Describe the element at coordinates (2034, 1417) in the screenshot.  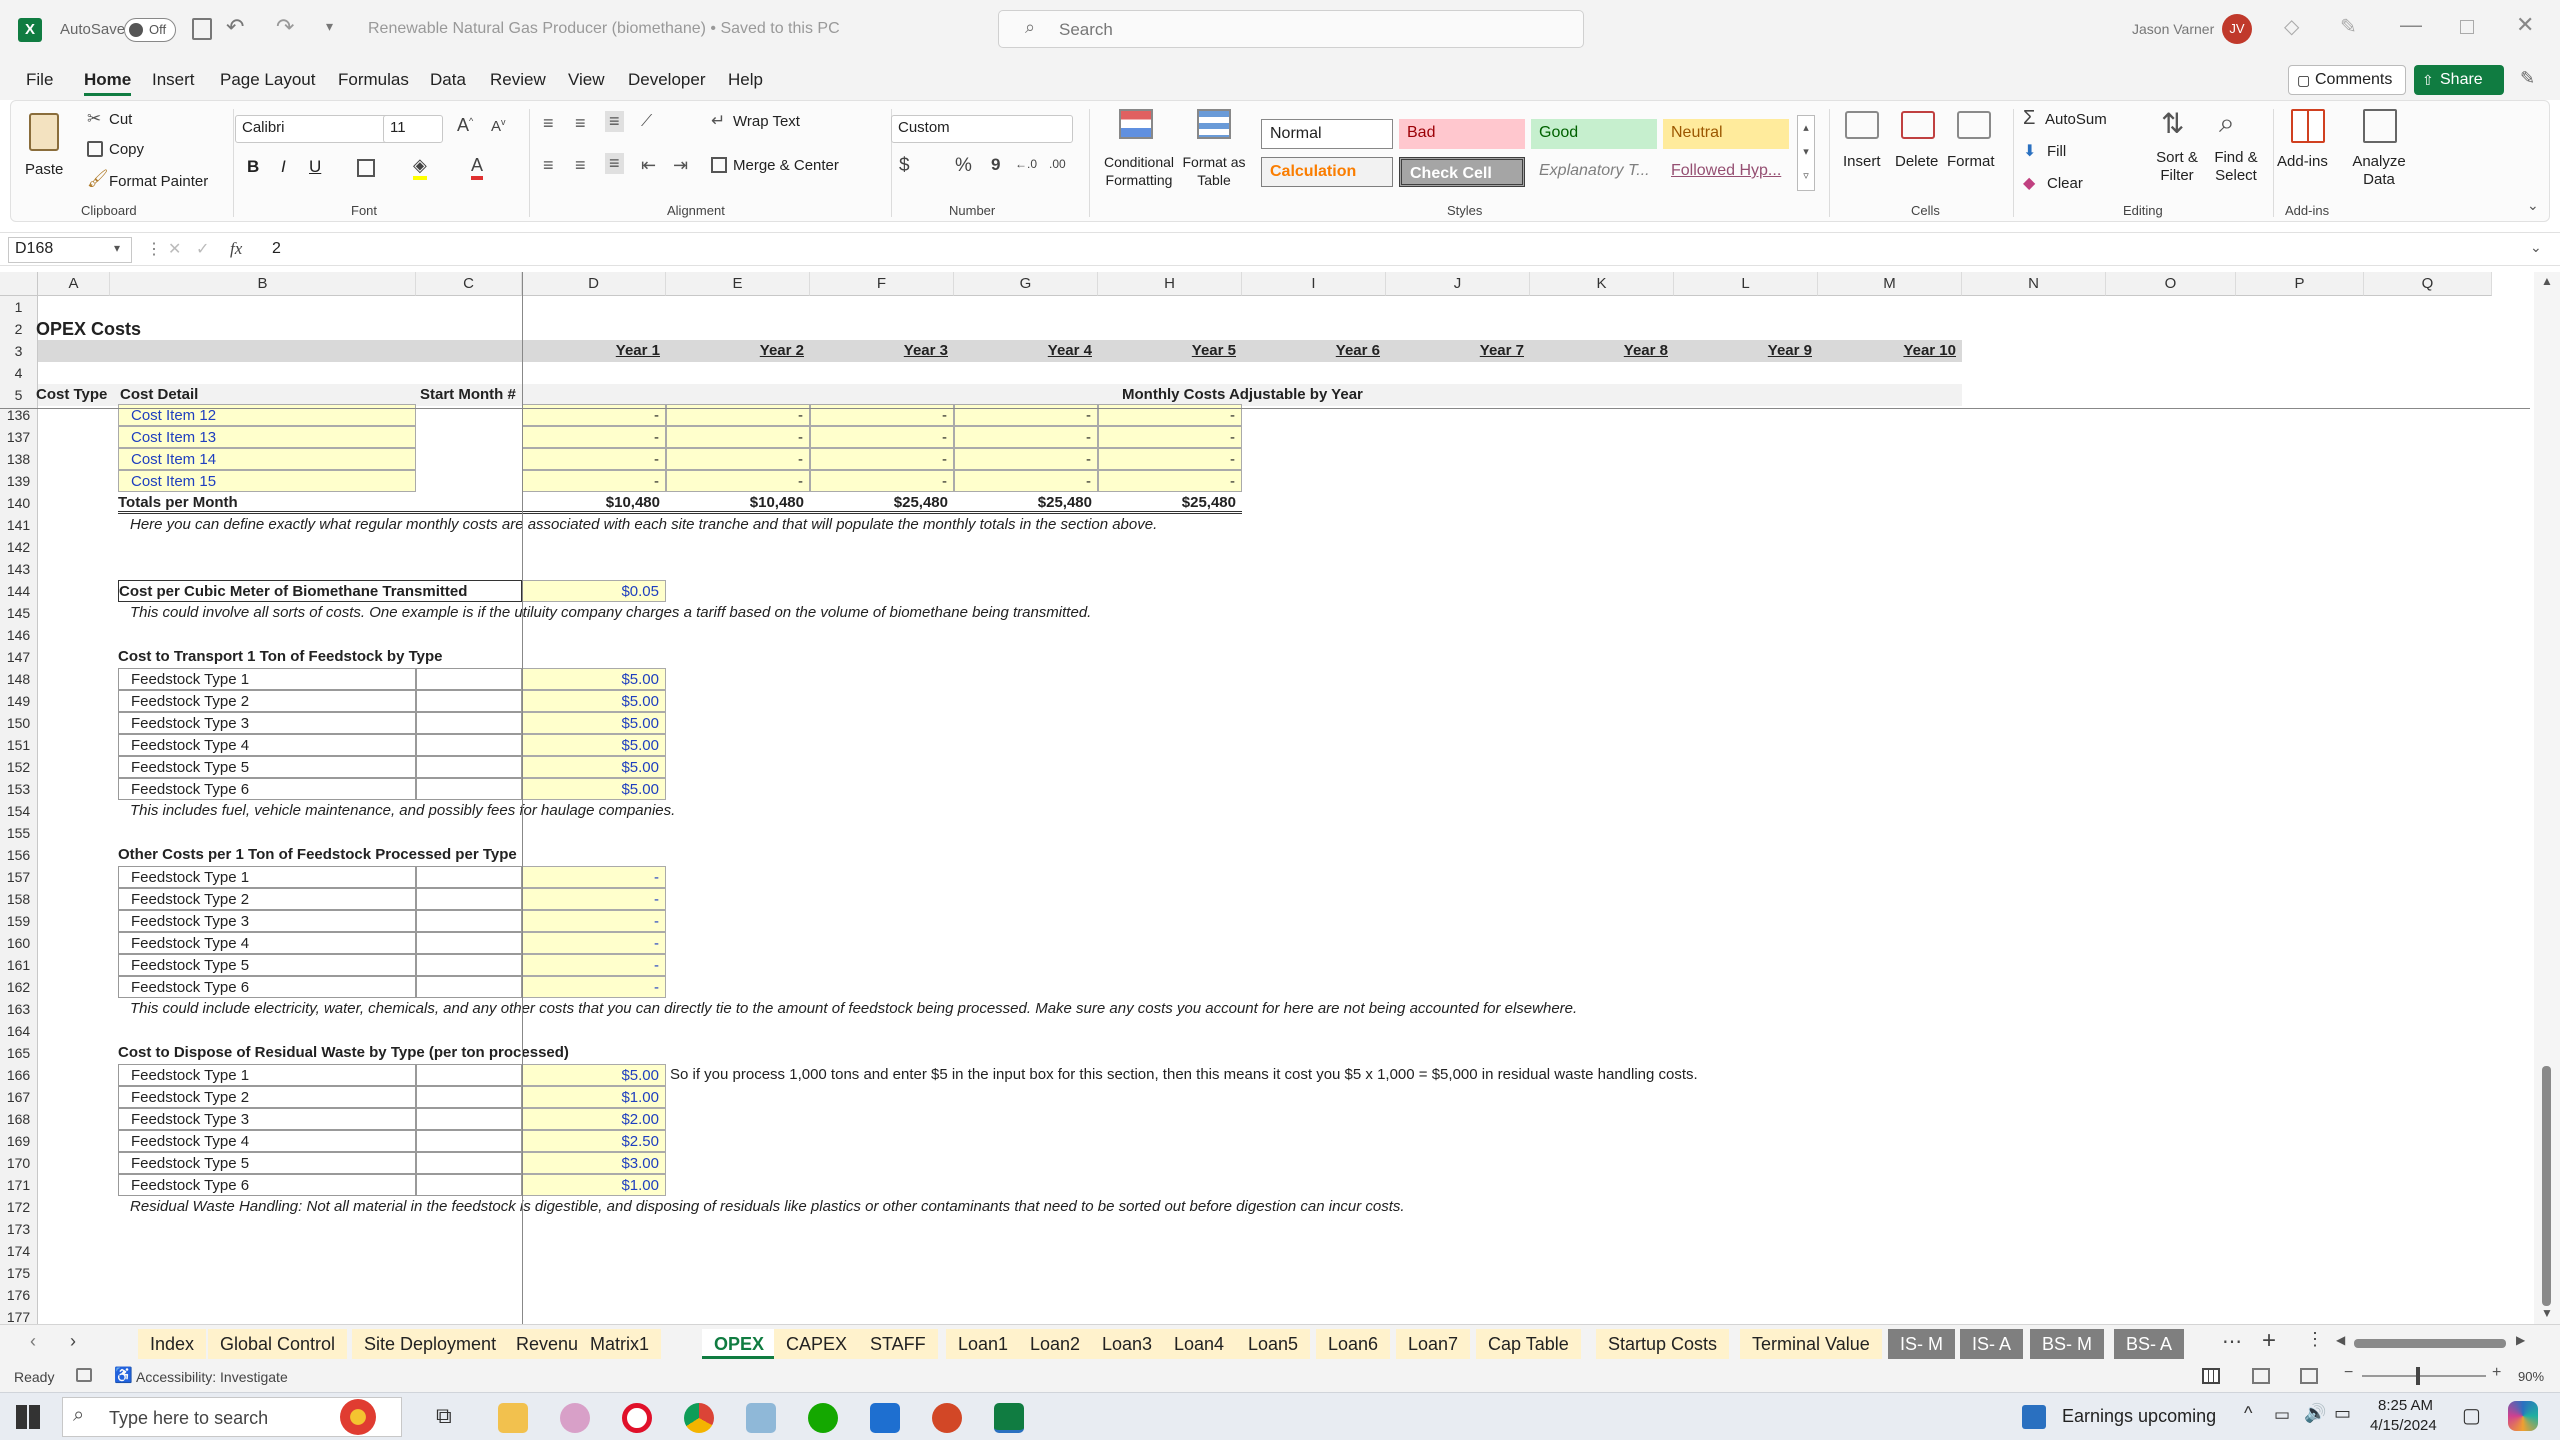
I see `stock-chart-icon` at that location.